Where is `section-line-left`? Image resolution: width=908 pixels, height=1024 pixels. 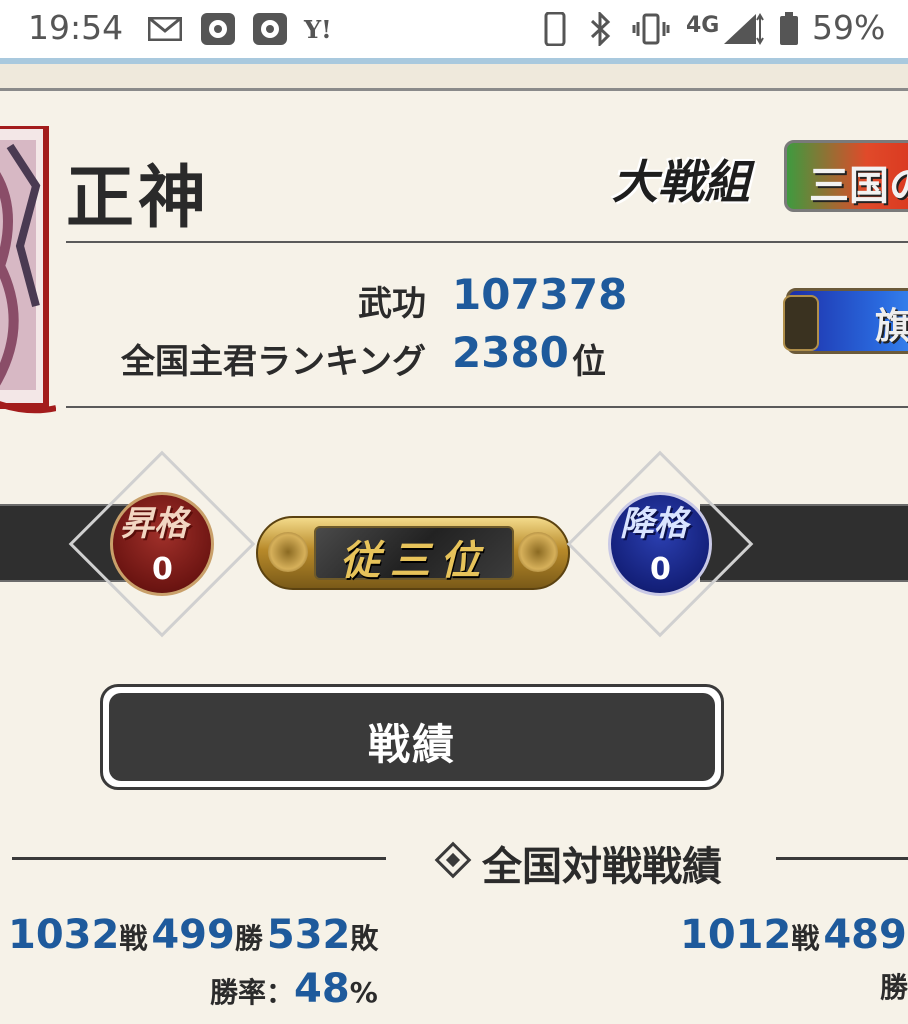
section-line-left is located at coordinates (199, 858).